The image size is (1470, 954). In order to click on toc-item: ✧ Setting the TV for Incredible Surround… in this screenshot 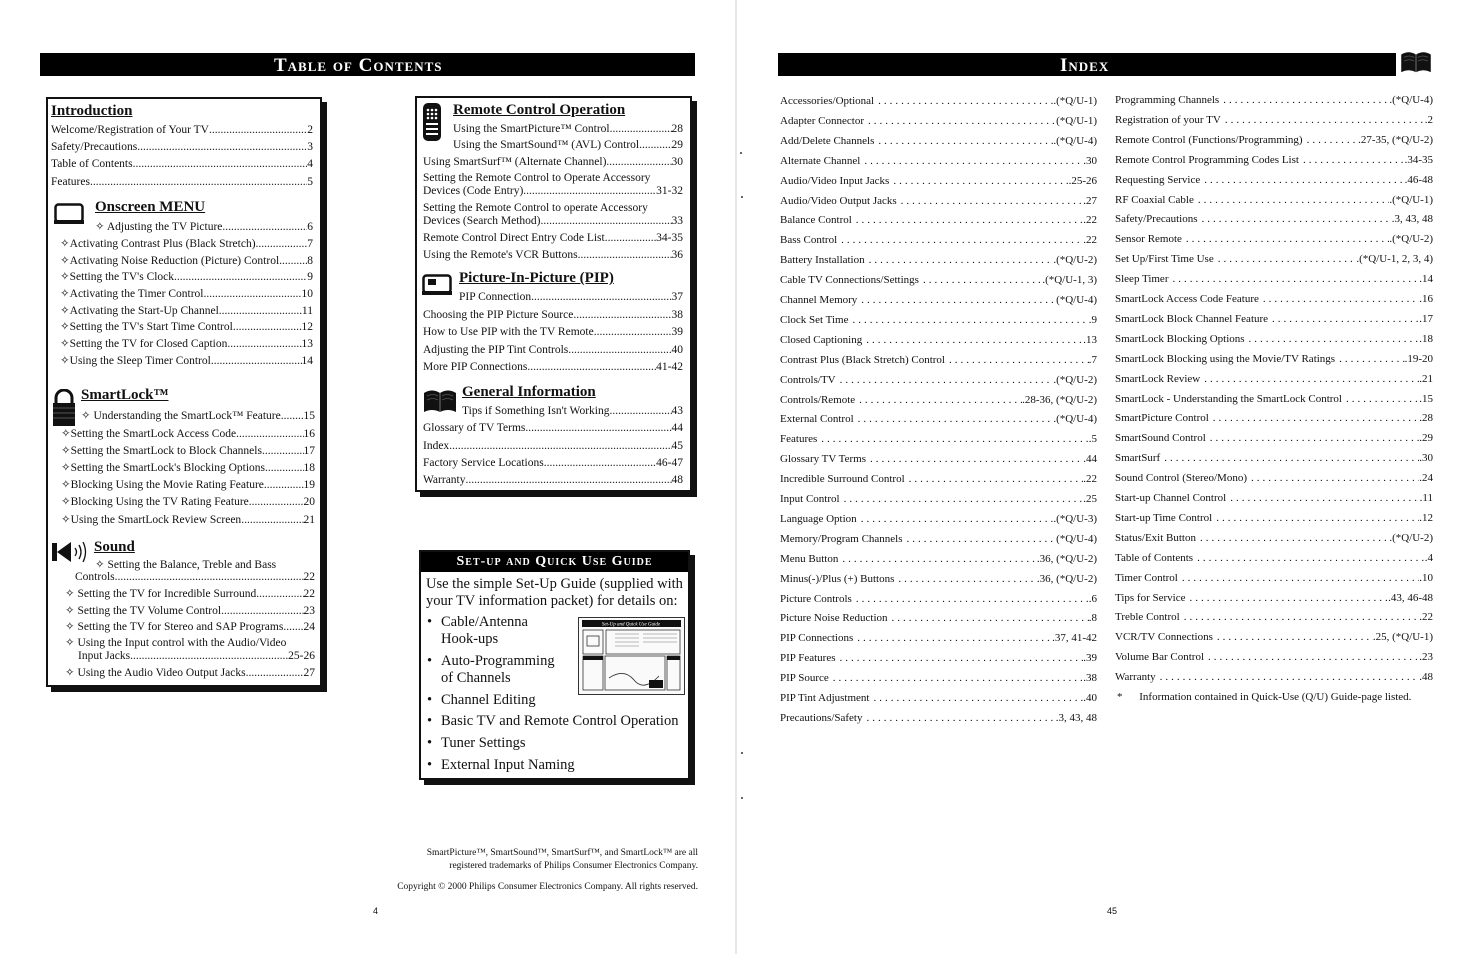, I will do `click(190, 594)`.